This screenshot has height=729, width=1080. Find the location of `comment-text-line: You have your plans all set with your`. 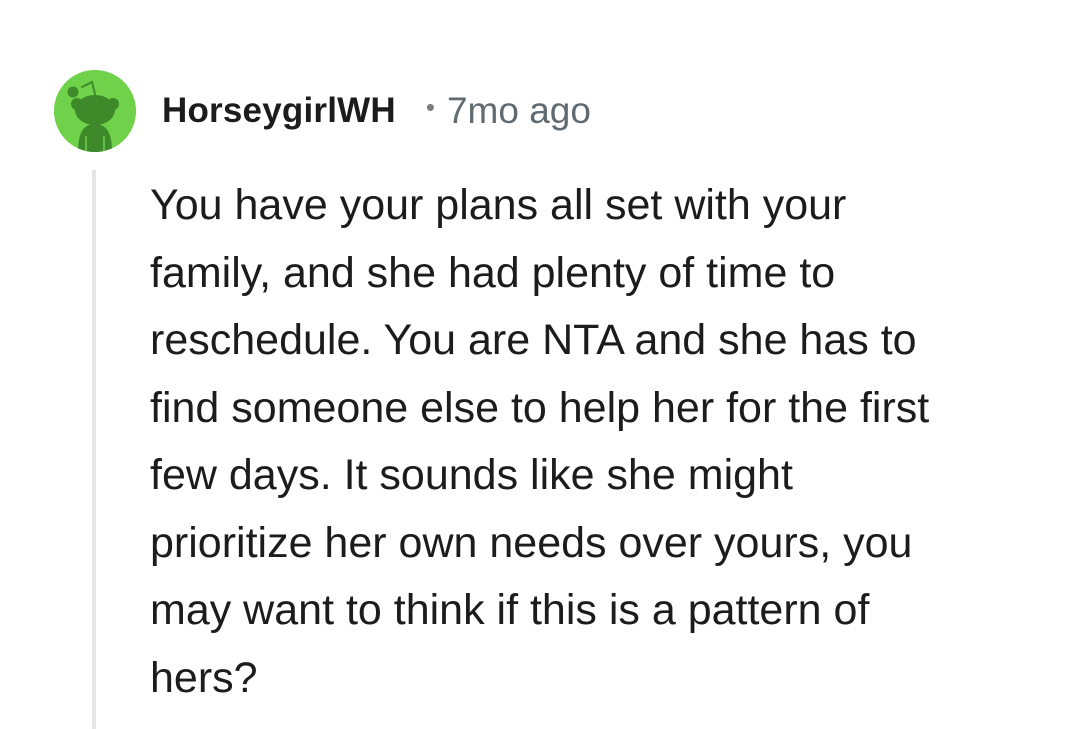

comment-text-line: You have your plans all set with your is located at coordinates (498, 205).